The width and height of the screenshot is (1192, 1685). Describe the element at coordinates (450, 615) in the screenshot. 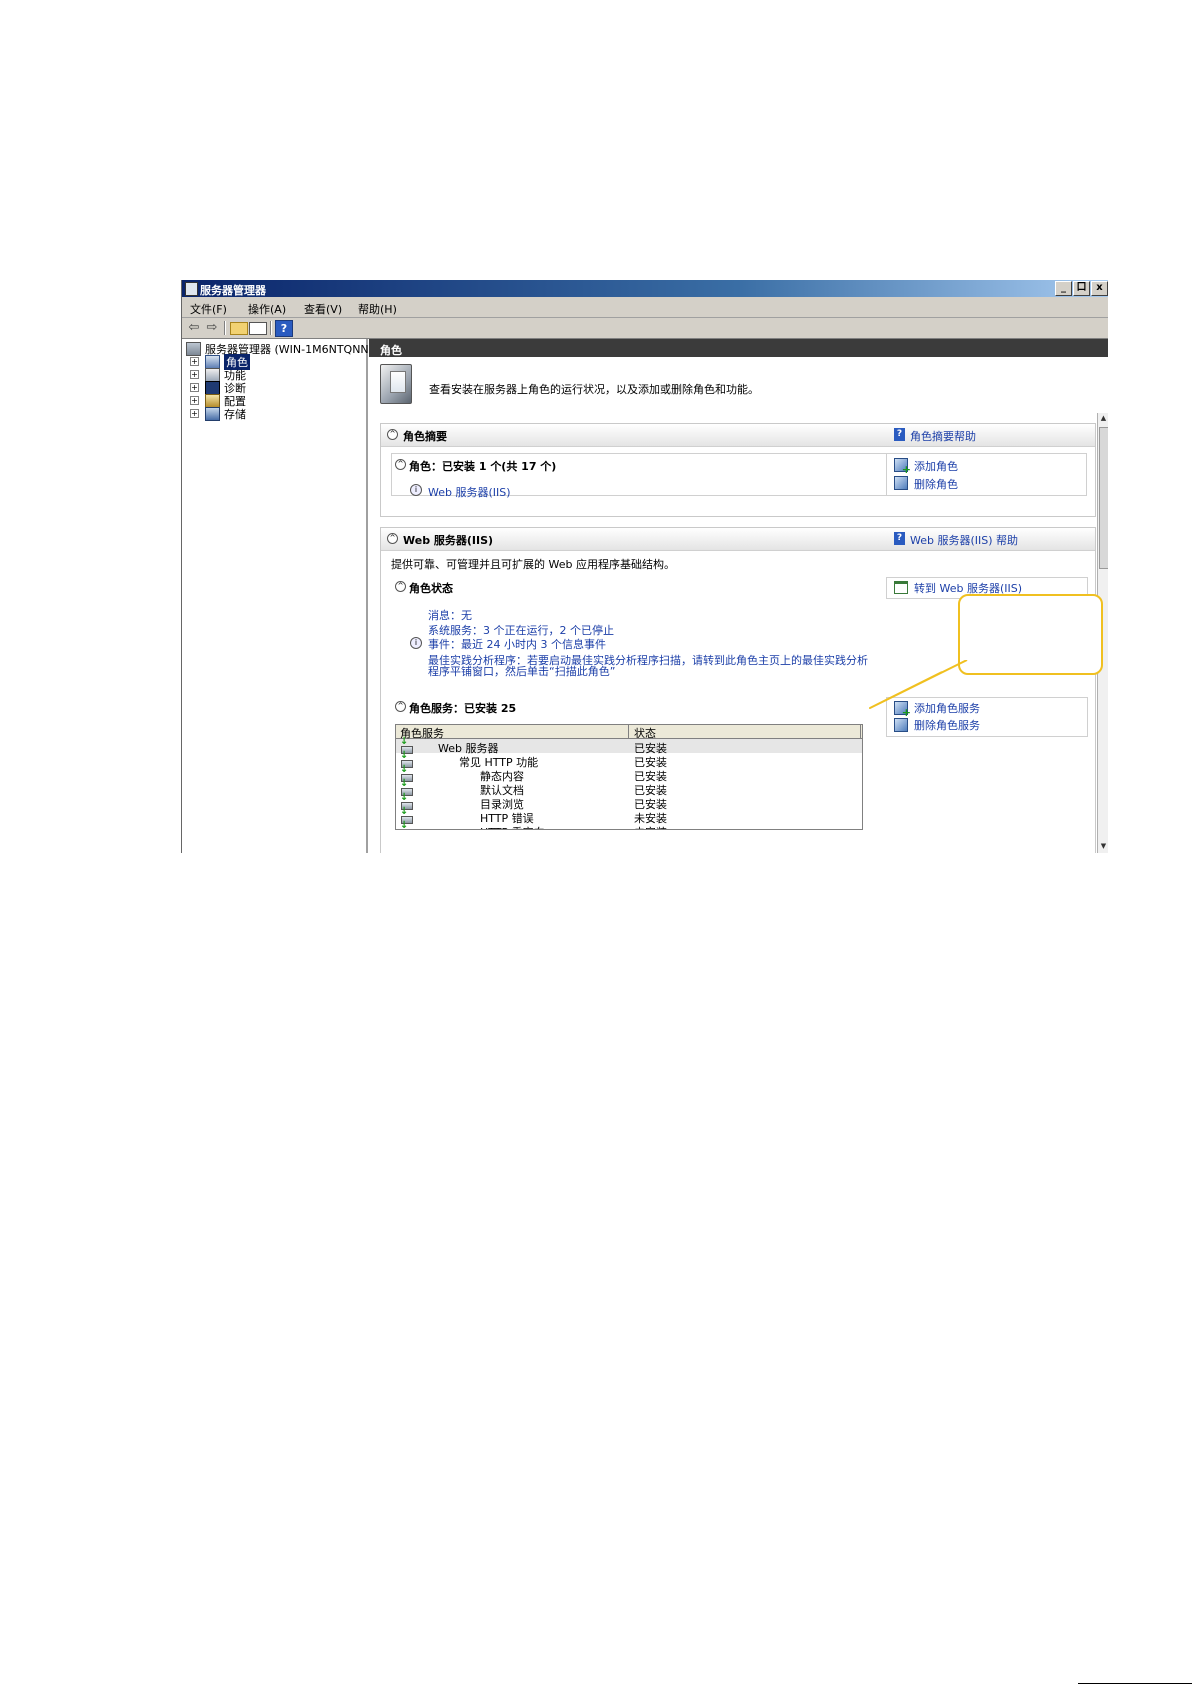

I see `messages-line: 消息：无` at that location.